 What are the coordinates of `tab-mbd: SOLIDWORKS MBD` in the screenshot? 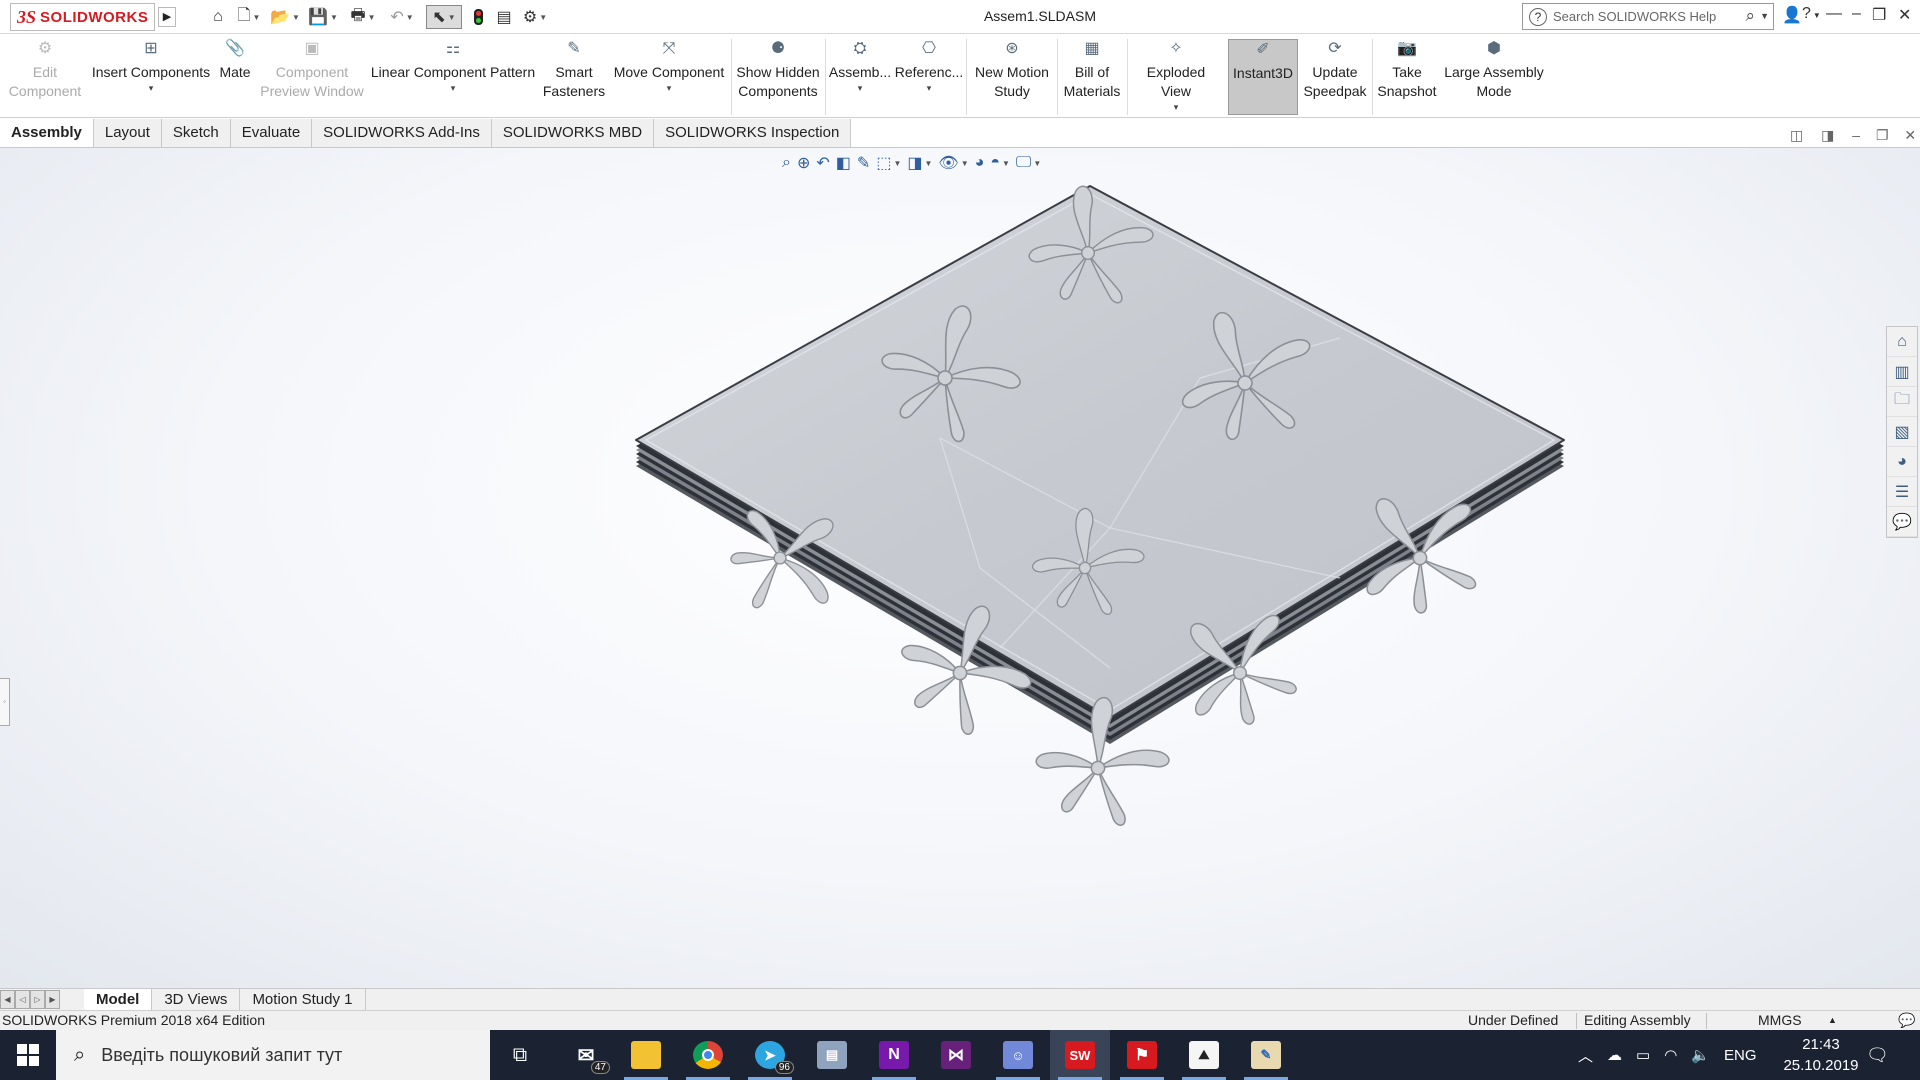 It's located at (573, 133).